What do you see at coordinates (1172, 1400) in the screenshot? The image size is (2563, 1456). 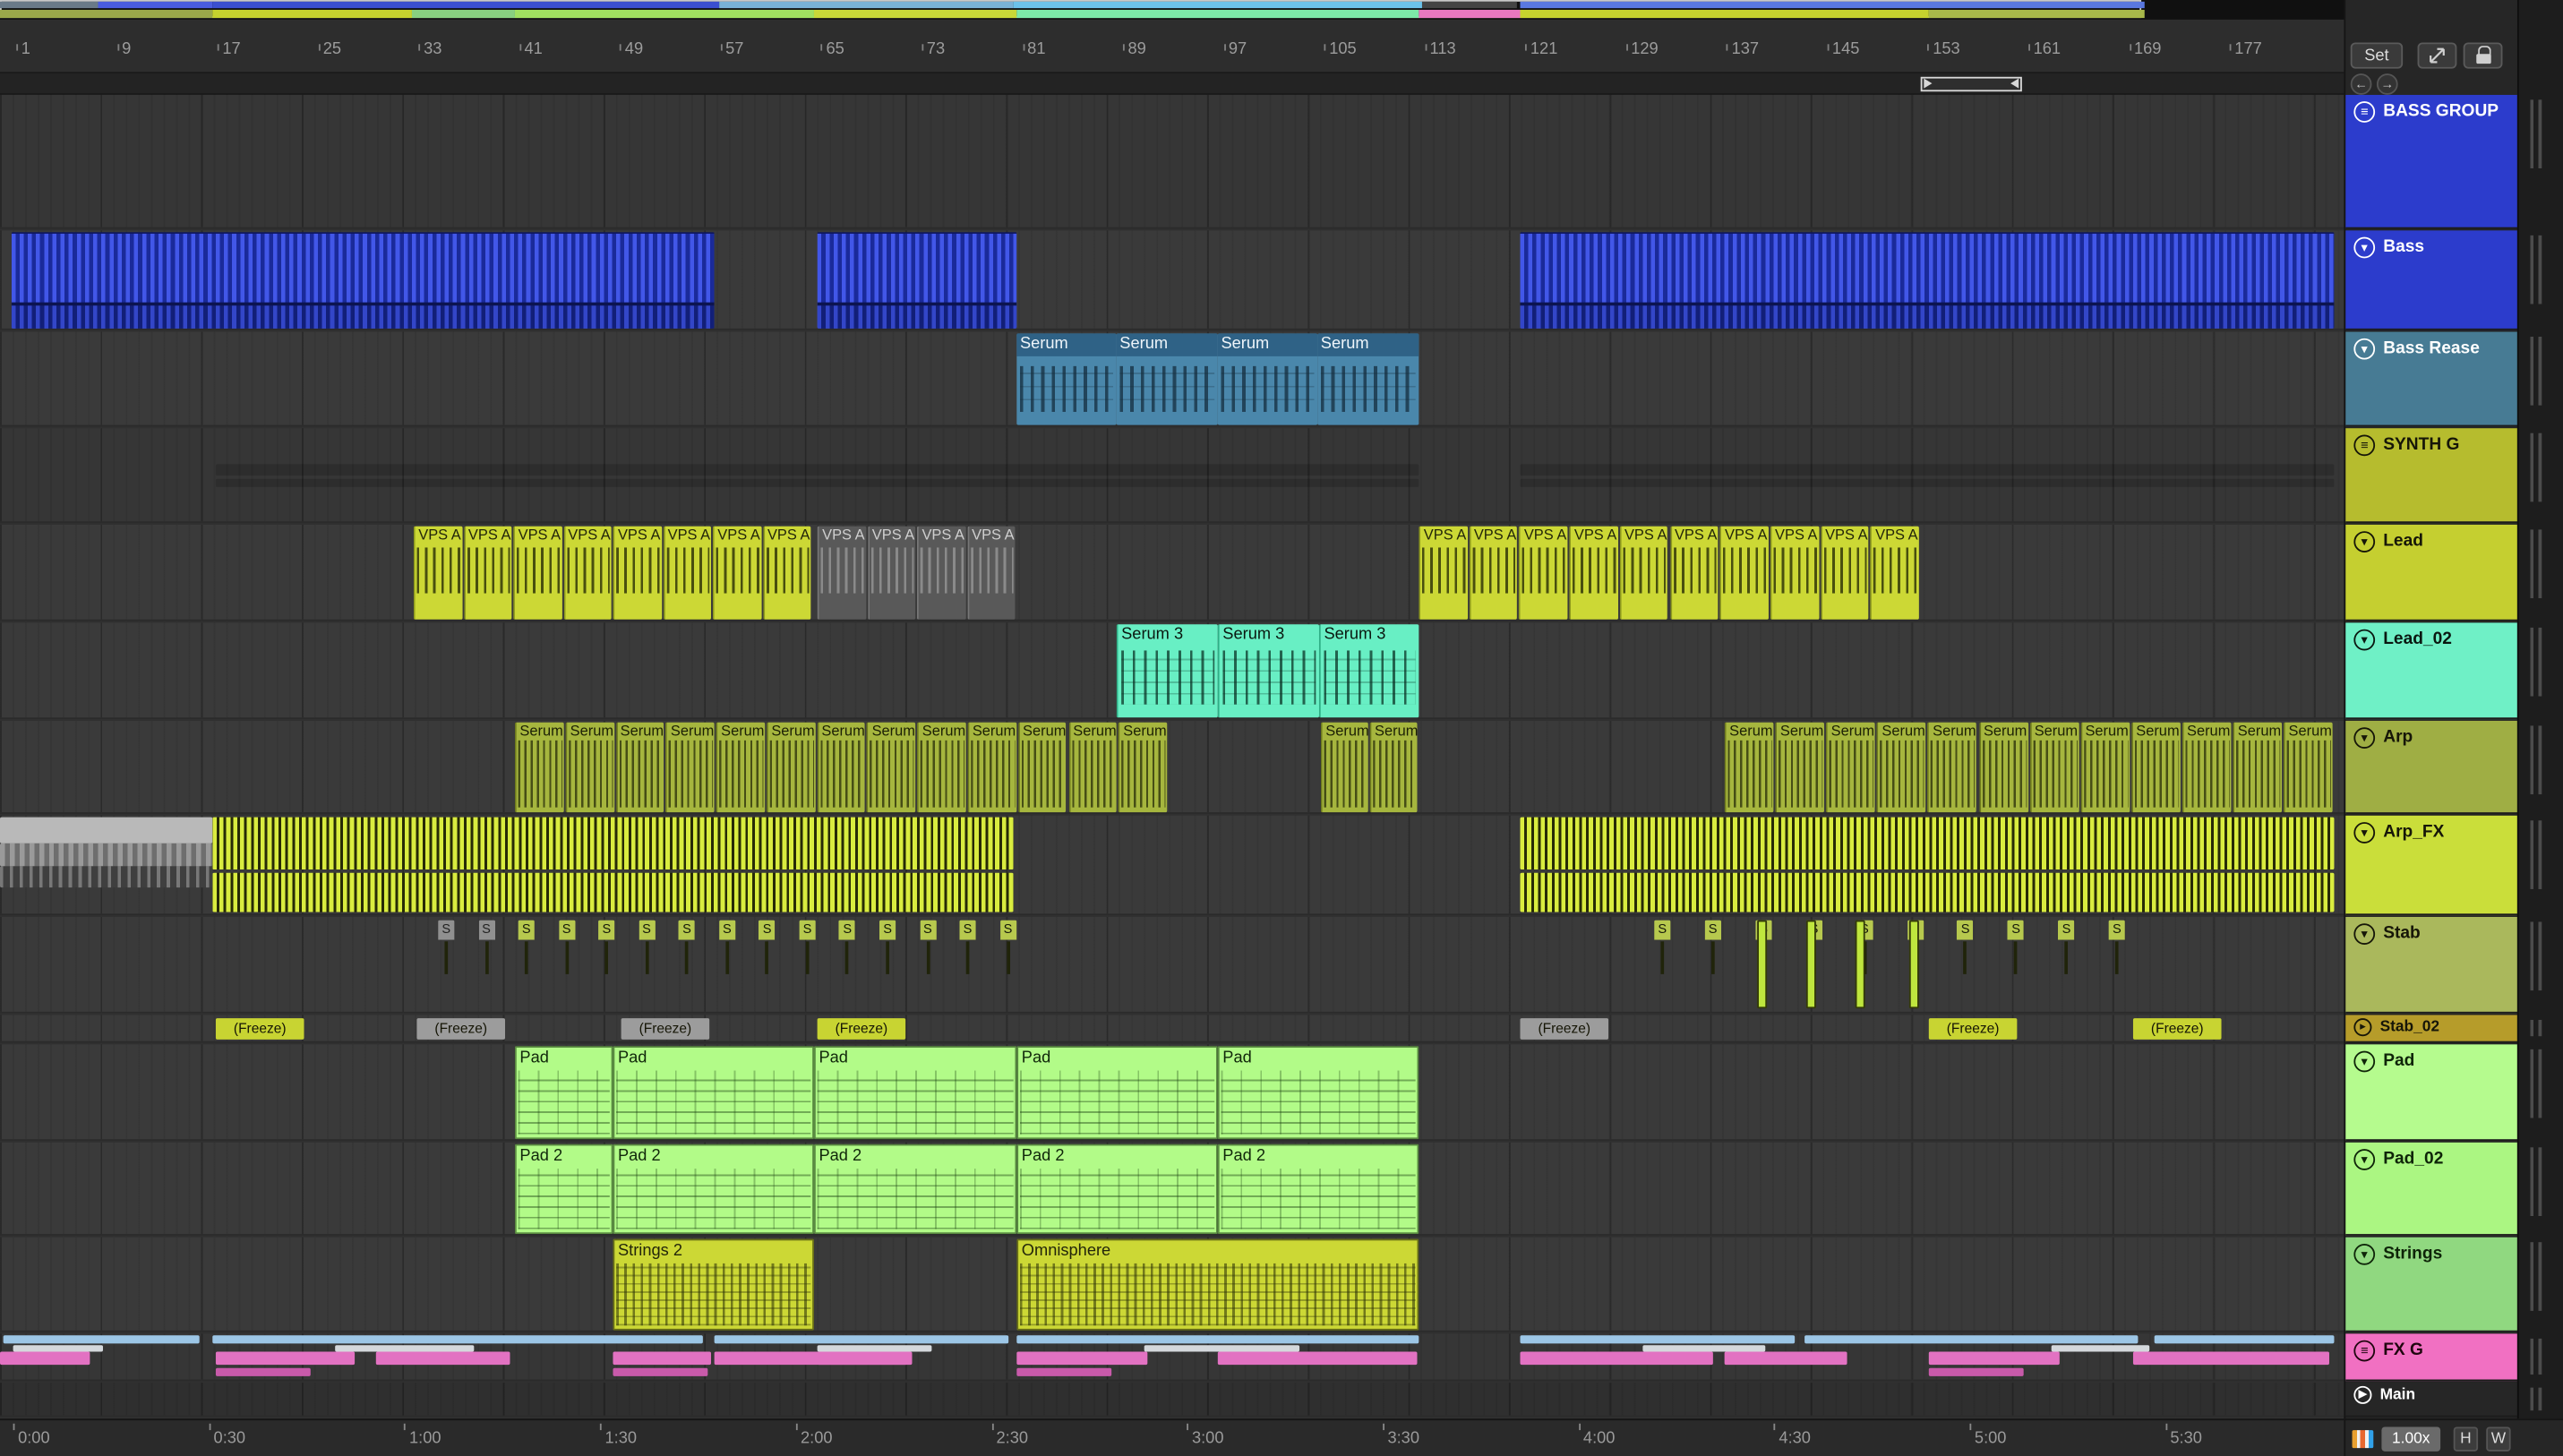 I see `lane-main` at bounding box center [1172, 1400].